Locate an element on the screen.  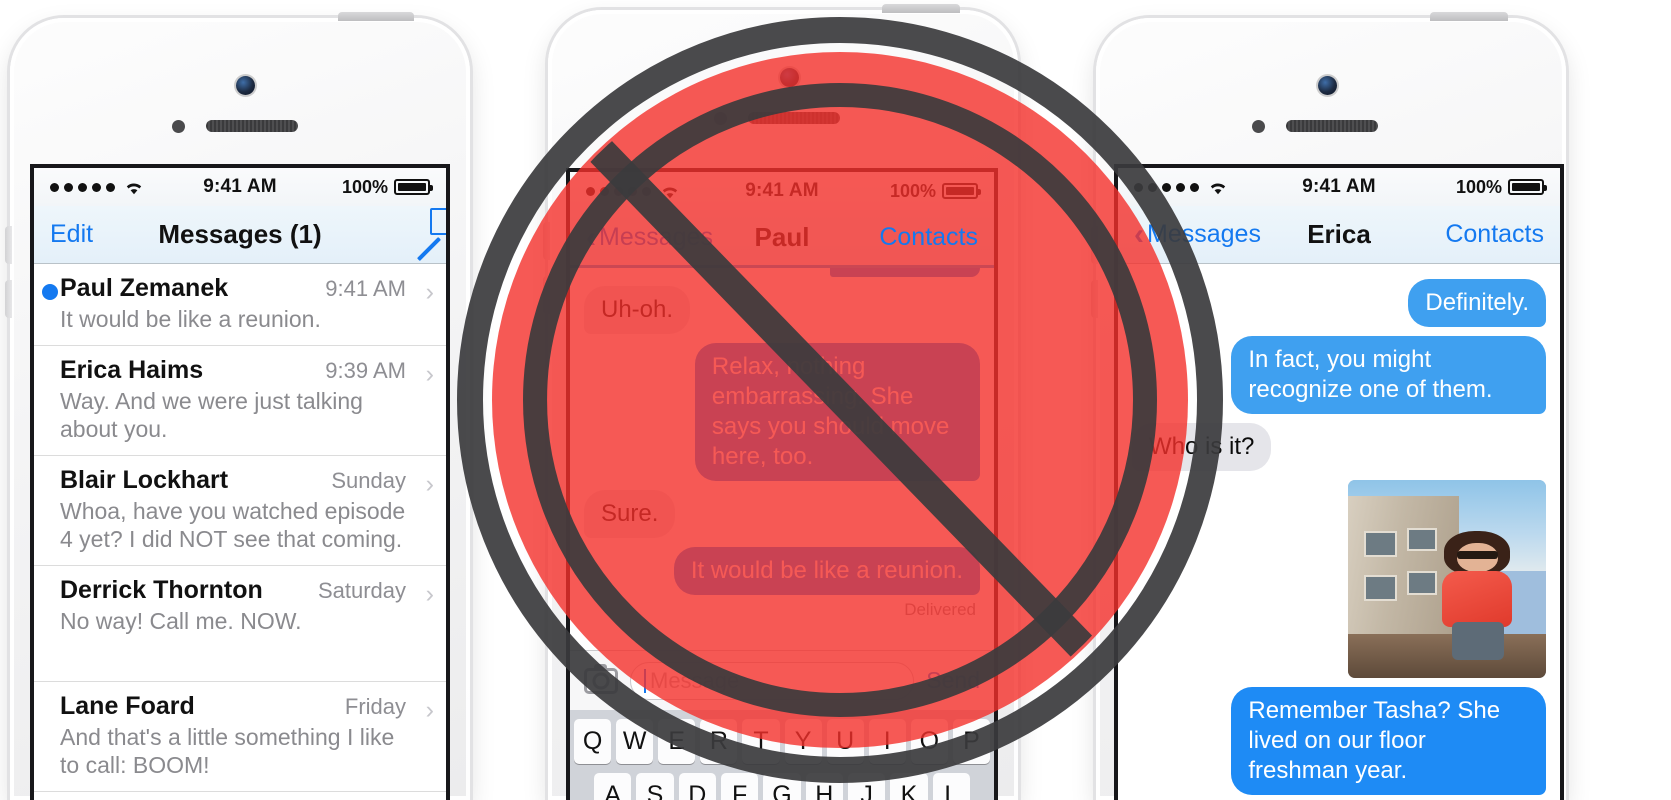
message-preview: Way. And we were just talking about you. is located at coordinates (211, 415).